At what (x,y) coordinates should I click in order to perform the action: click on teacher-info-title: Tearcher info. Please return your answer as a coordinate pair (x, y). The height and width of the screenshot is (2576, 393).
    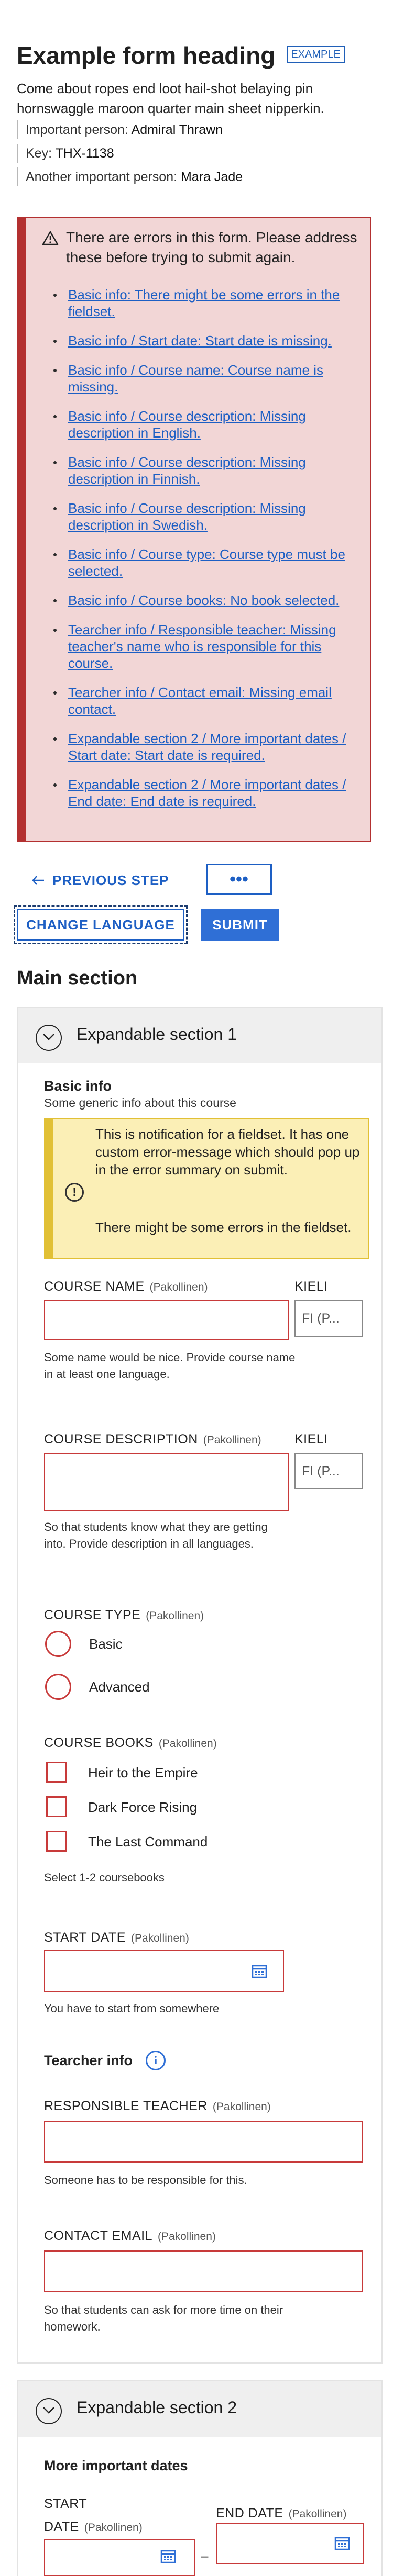
    Looking at the image, I should click on (89, 2060).